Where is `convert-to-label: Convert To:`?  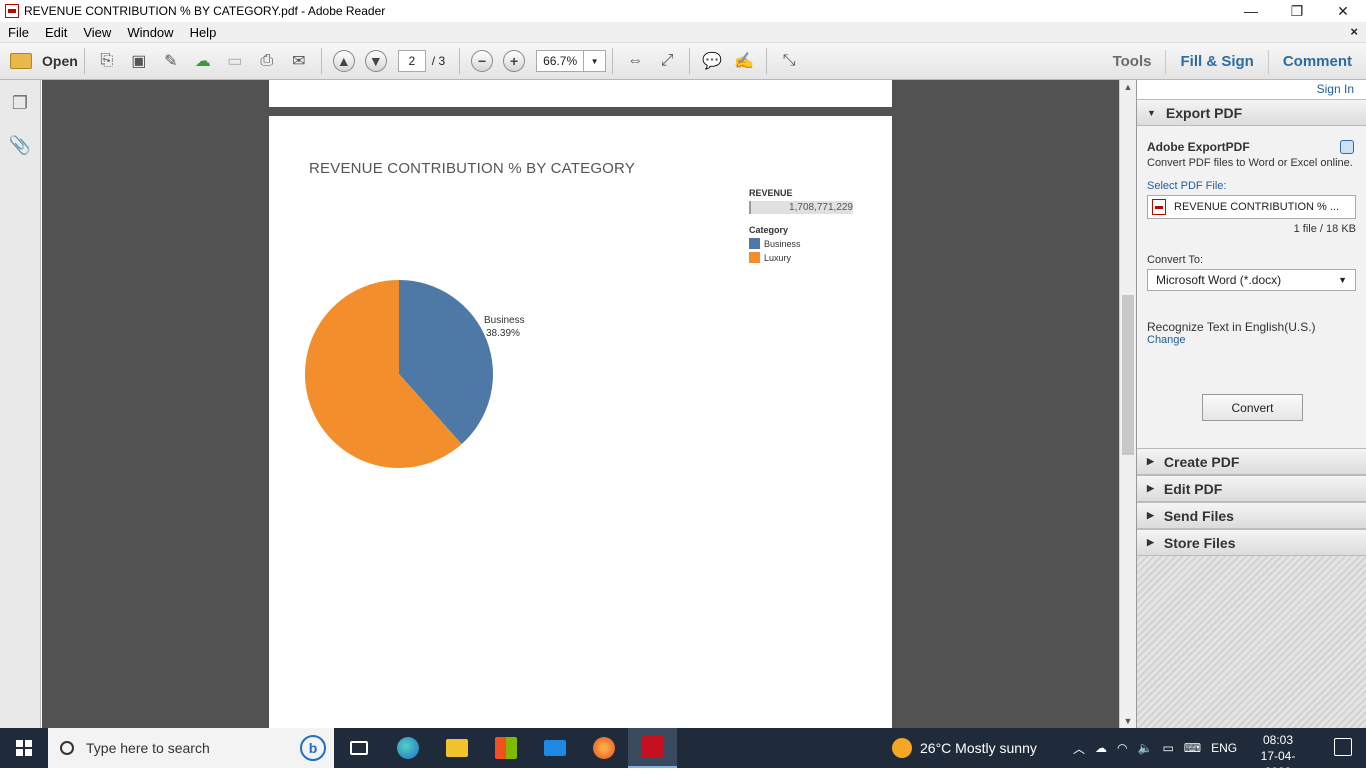 convert-to-label: Convert To: is located at coordinates (1175, 260).